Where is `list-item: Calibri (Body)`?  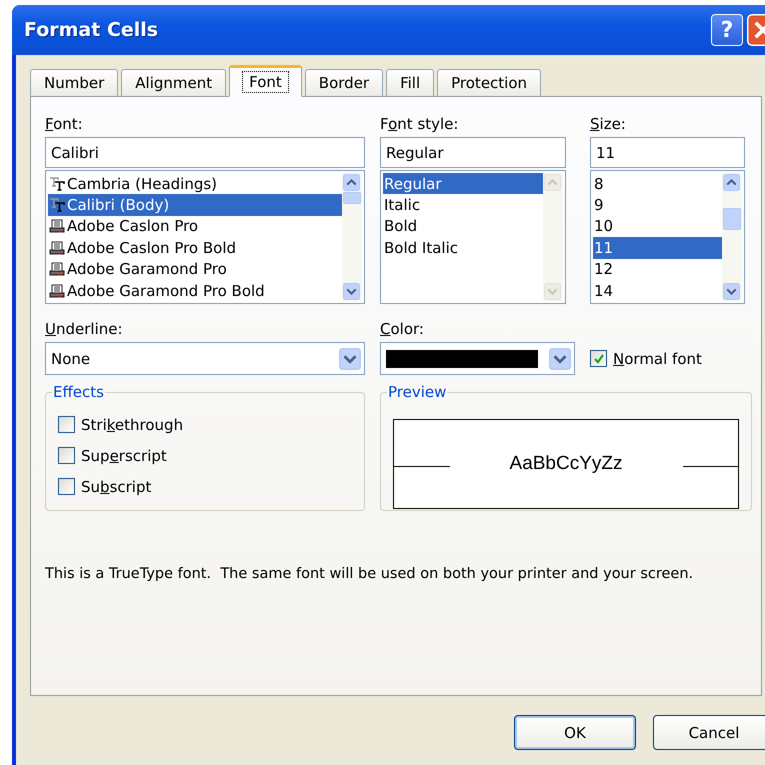 list-item: Calibri (Body) is located at coordinates (195, 205).